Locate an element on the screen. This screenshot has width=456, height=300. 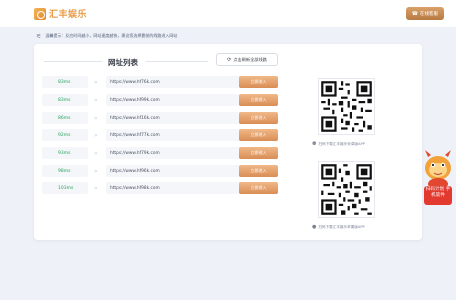
refresh-label: 点击刷新全部线路 is located at coordinates (250, 59).